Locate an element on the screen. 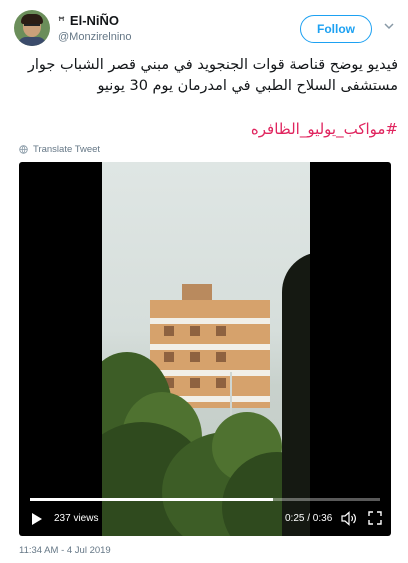 The height and width of the screenshot is (563, 408). hashtag-link: #مواكب_يوليو_الظافره is located at coordinates (324, 129).